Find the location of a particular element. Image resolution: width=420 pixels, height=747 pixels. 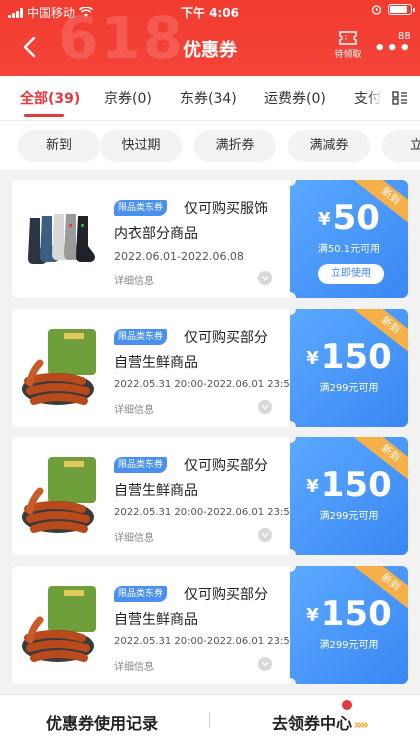

bottom-divider is located at coordinates (209, 720).